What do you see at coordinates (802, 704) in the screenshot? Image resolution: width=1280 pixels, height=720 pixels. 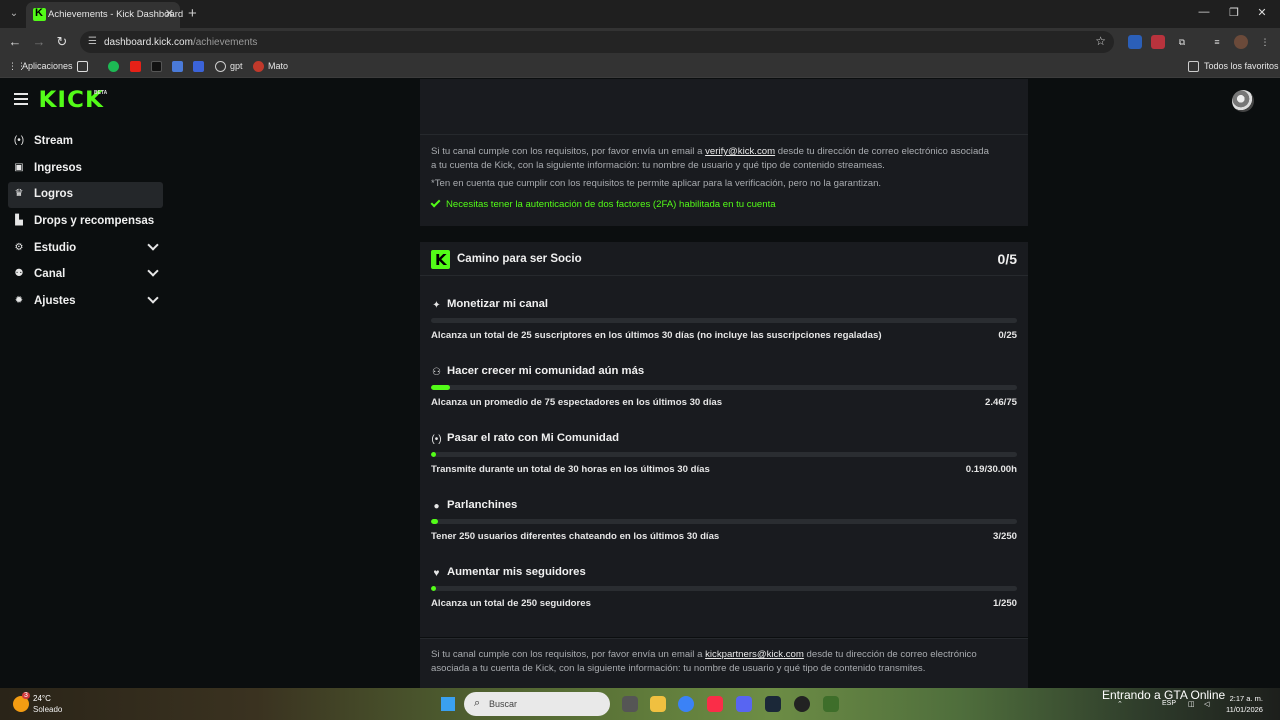 I see `rockstar-icon` at bounding box center [802, 704].